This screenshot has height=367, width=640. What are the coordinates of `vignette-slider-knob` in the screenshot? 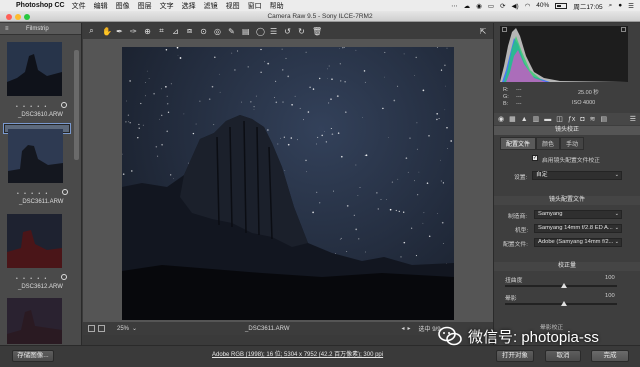 It's located at (564, 303).